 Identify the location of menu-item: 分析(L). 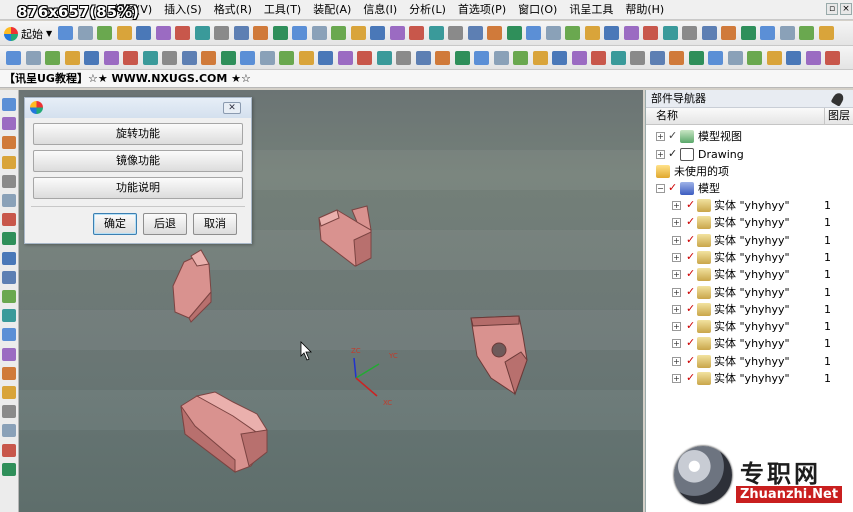
(427, 10).